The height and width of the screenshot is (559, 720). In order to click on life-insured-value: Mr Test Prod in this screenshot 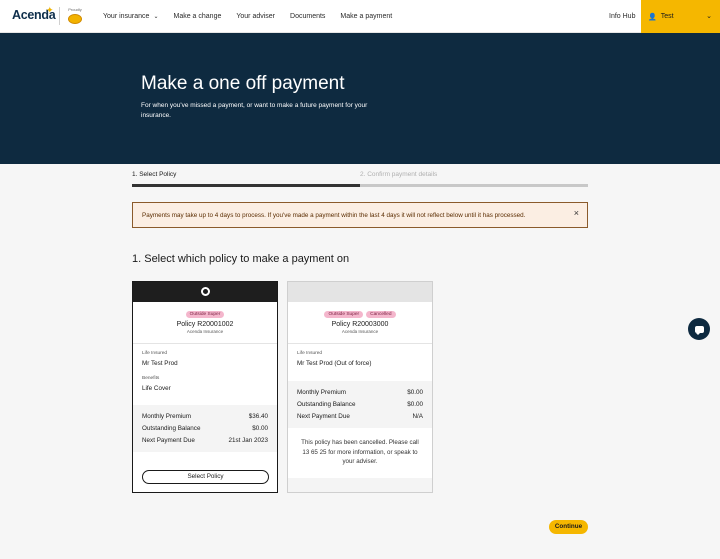, I will do `click(160, 363)`.